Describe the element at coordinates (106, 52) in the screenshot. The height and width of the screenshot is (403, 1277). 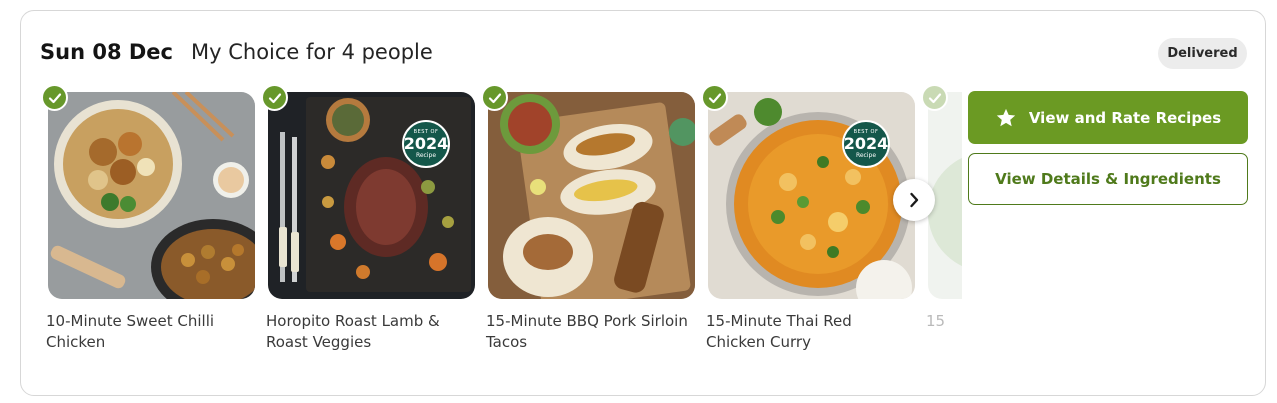
I see `delivery-date: Sun 08 Dec` at that location.